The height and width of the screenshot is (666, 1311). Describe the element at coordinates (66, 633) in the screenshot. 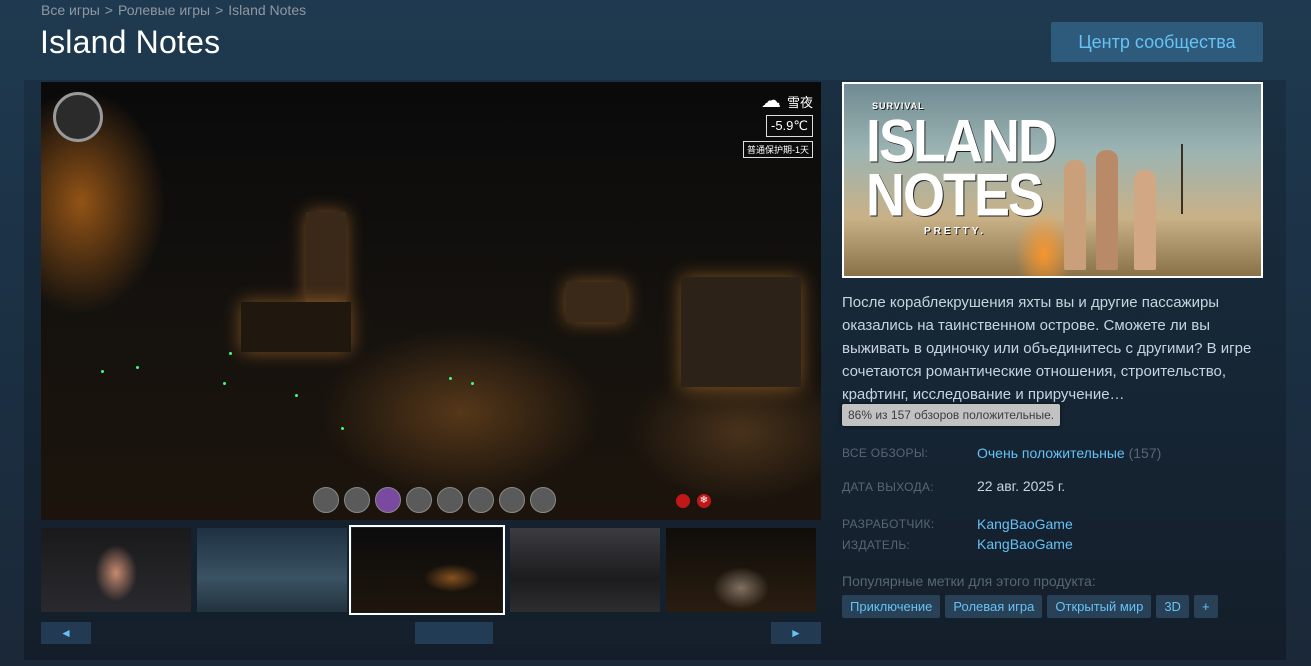

I see `scroll-left-button: ◄` at that location.